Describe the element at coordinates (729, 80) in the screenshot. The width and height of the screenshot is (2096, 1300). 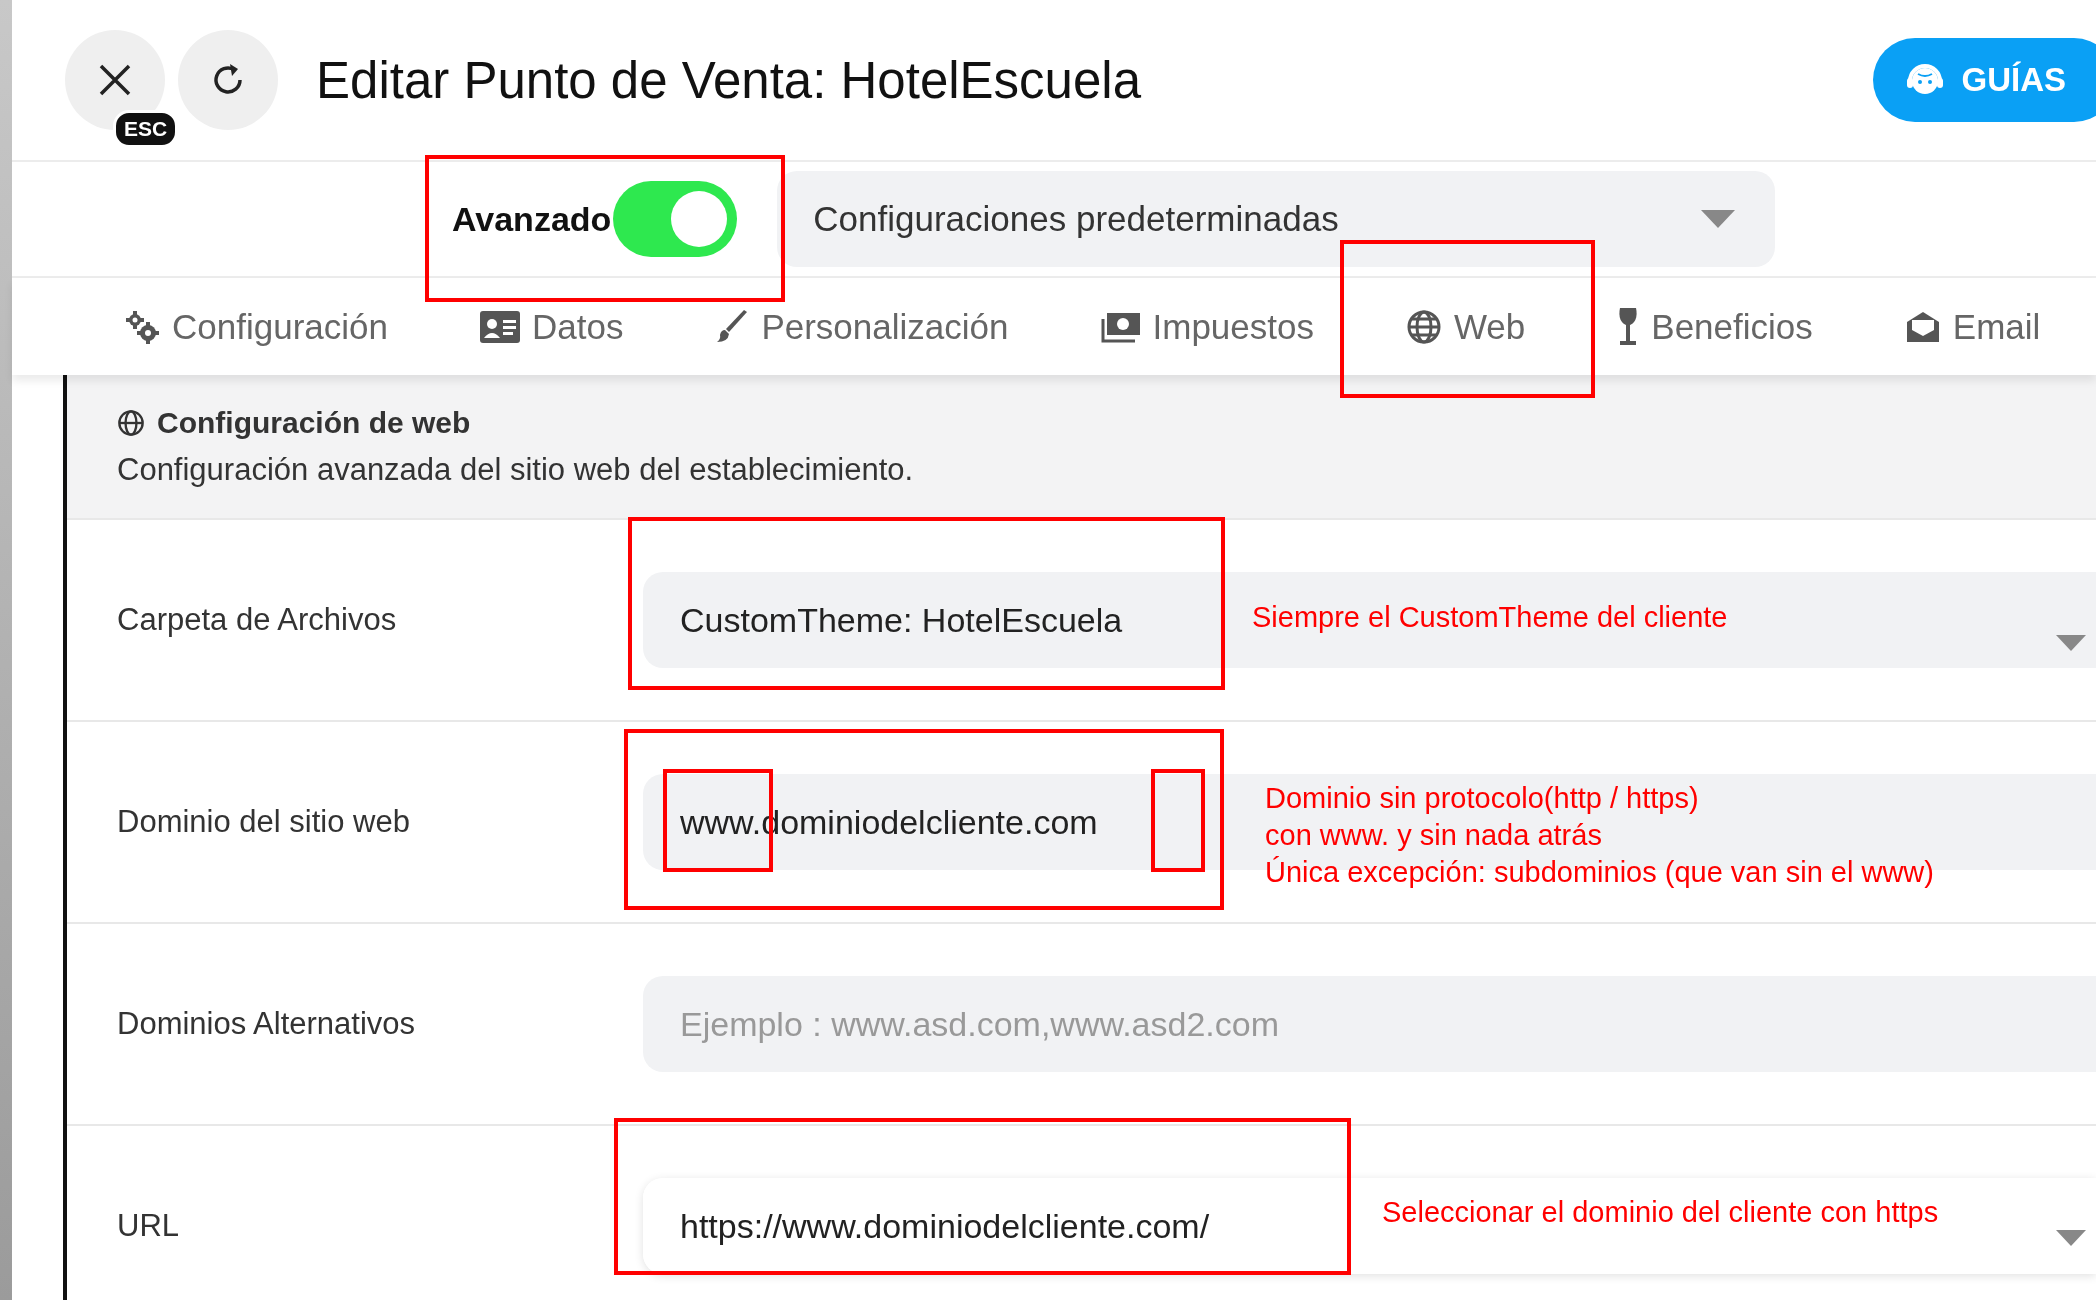
I see `window-title: Editar Punto de Venta: HotelEscuela` at that location.